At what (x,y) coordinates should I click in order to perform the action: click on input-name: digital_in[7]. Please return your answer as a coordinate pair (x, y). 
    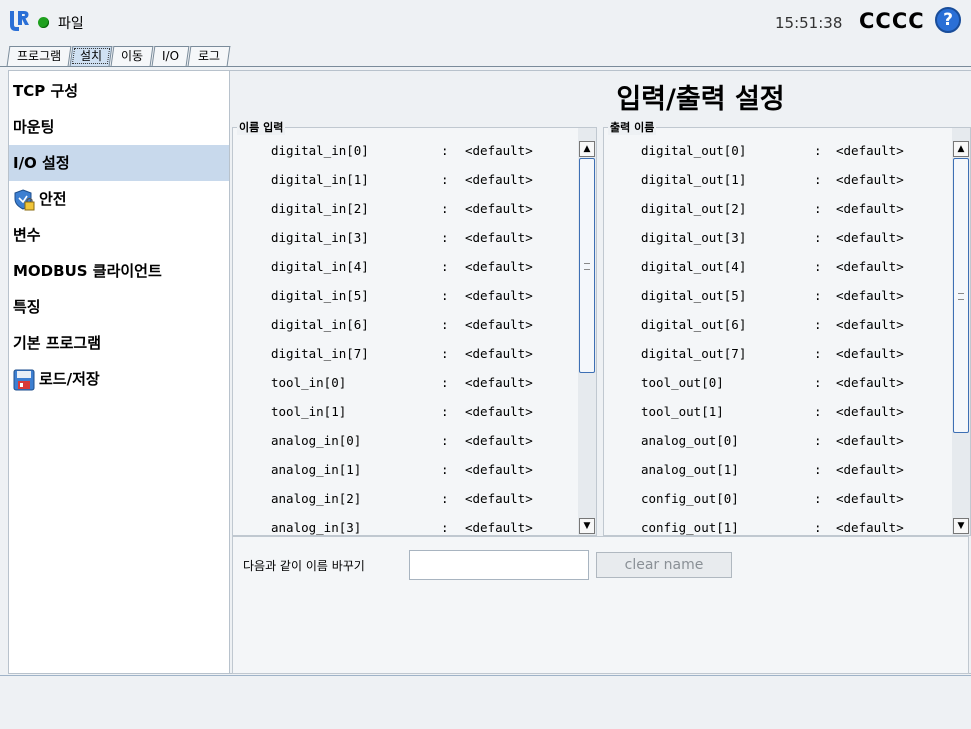
    Looking at the image, I should click on (320, 353).